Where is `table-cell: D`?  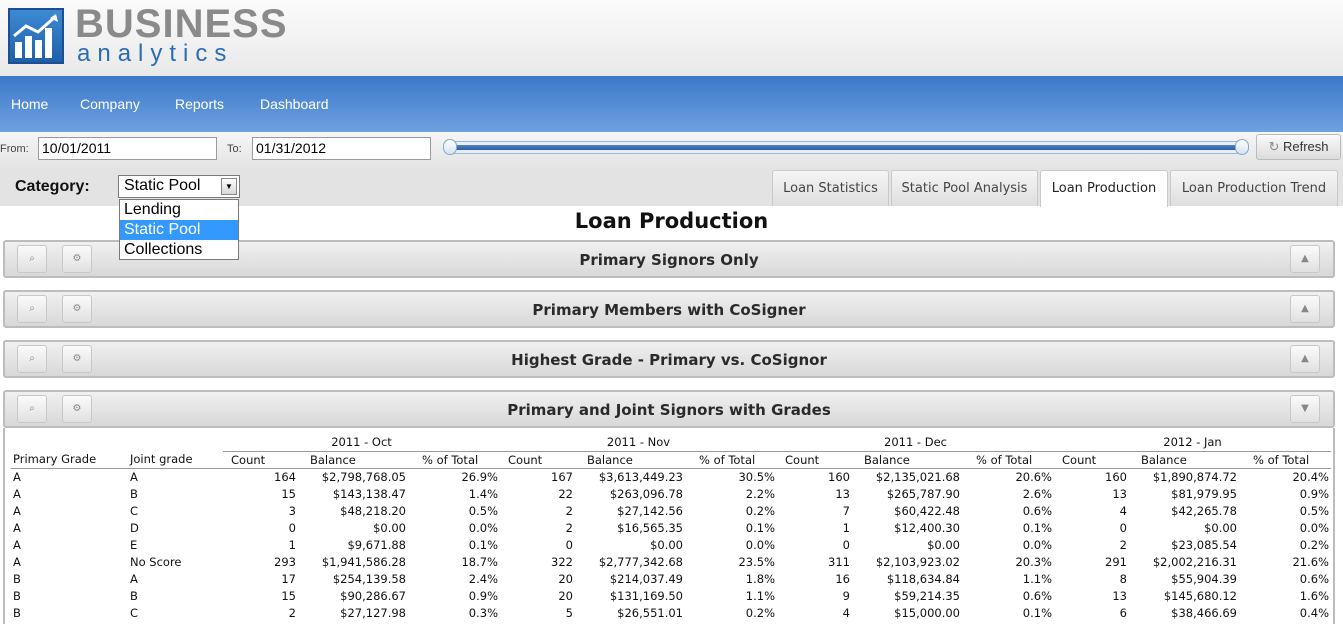
table-cell: D is located at coordinates (134, 527).